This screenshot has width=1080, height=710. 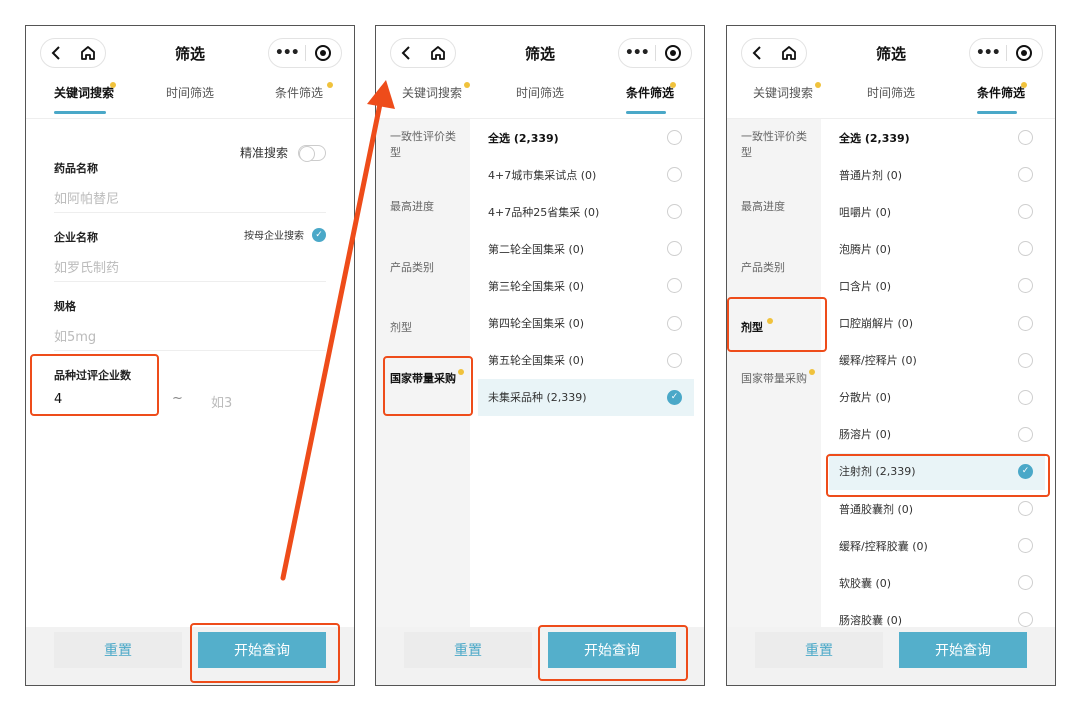 What do you see at coordinates (876, 323) in the screenshot?
I see `option-label: 口腔崩解片 (0)` at bounding box center [876, 323].